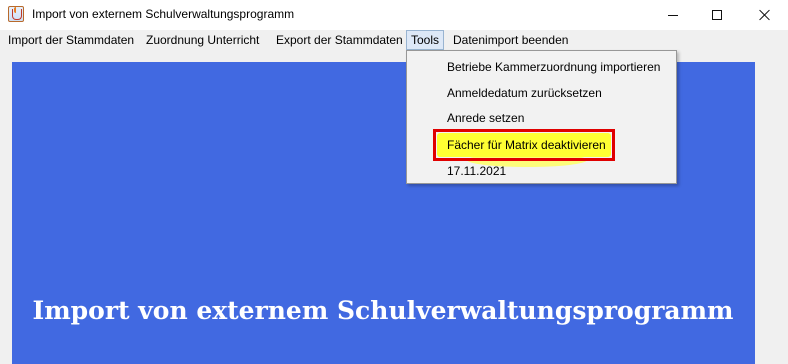  Describe the element at coordinates (553, 67) in the screenshot. I see `menu-item-betriebe-kammerzuordnung: Betriebe Kammerzuordnung importieren` at that location.